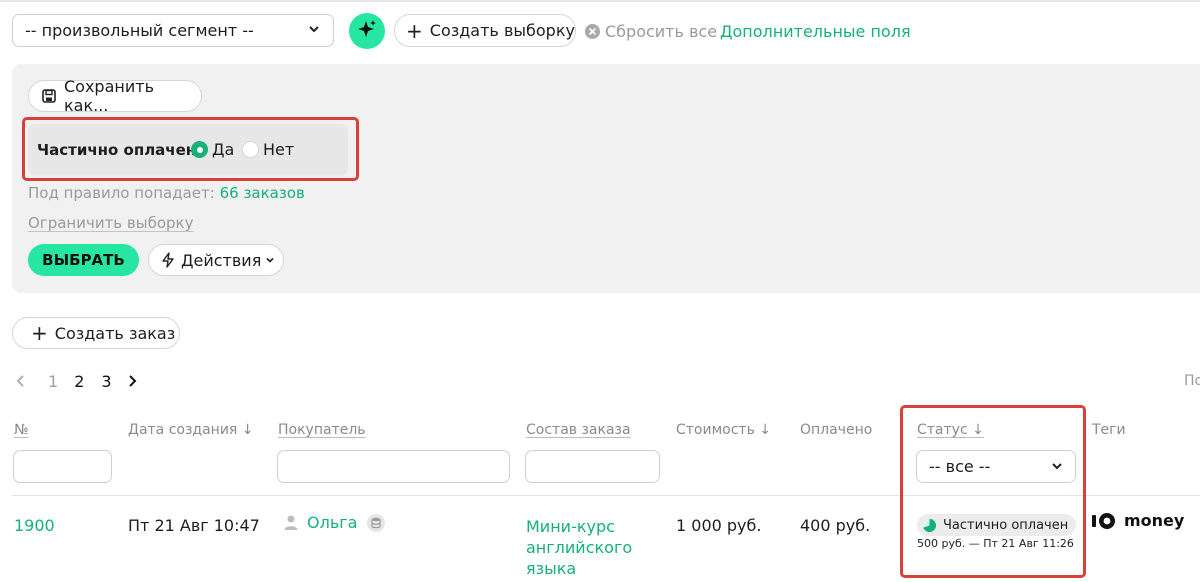 This screenshot has width=1200, height=582. Describe the element at coordinates (1109, 430) in the screenshot. I see `header-tags: Теги` at that location.